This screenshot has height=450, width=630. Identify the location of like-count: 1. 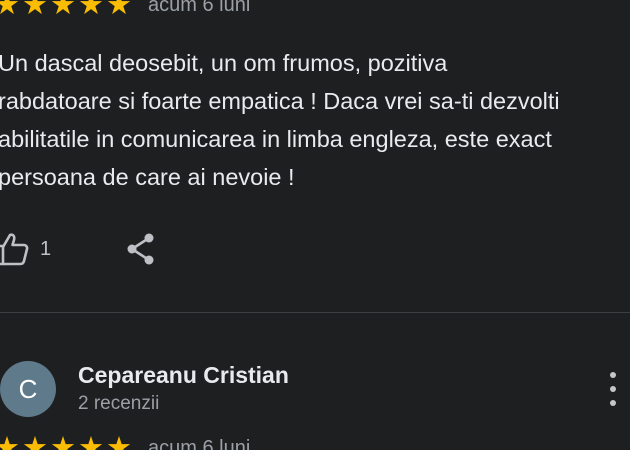
(46, 248).